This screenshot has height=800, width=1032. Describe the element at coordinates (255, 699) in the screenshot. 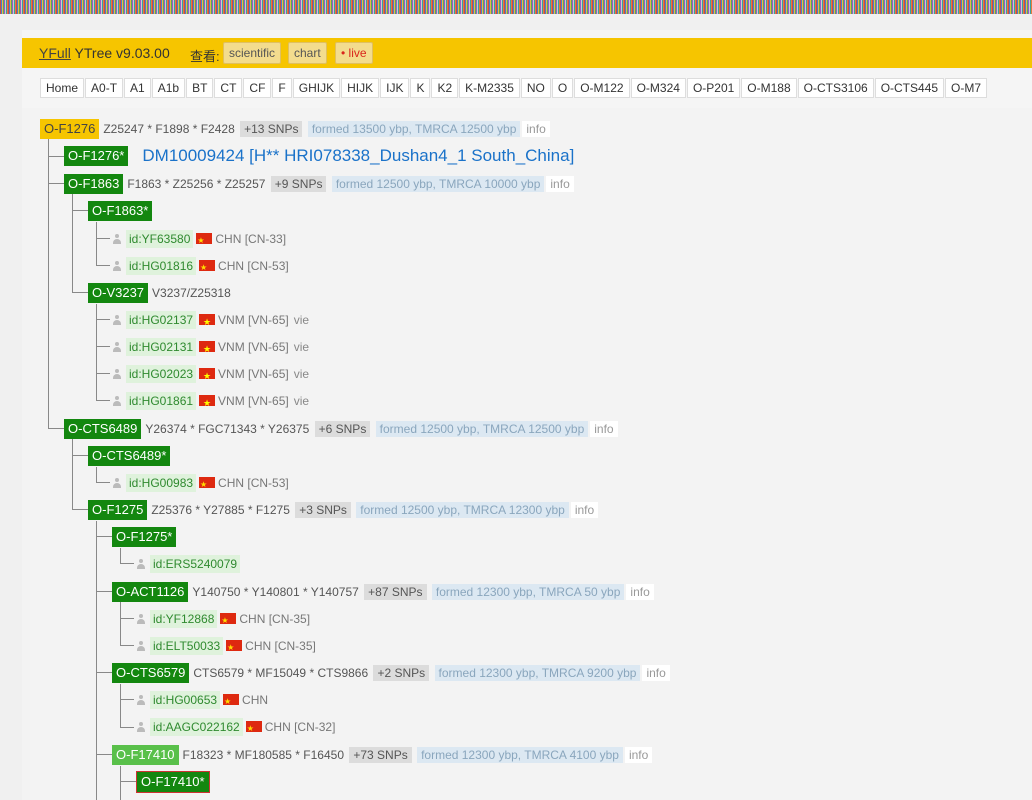

I see `sample-country: CHN` at that location.